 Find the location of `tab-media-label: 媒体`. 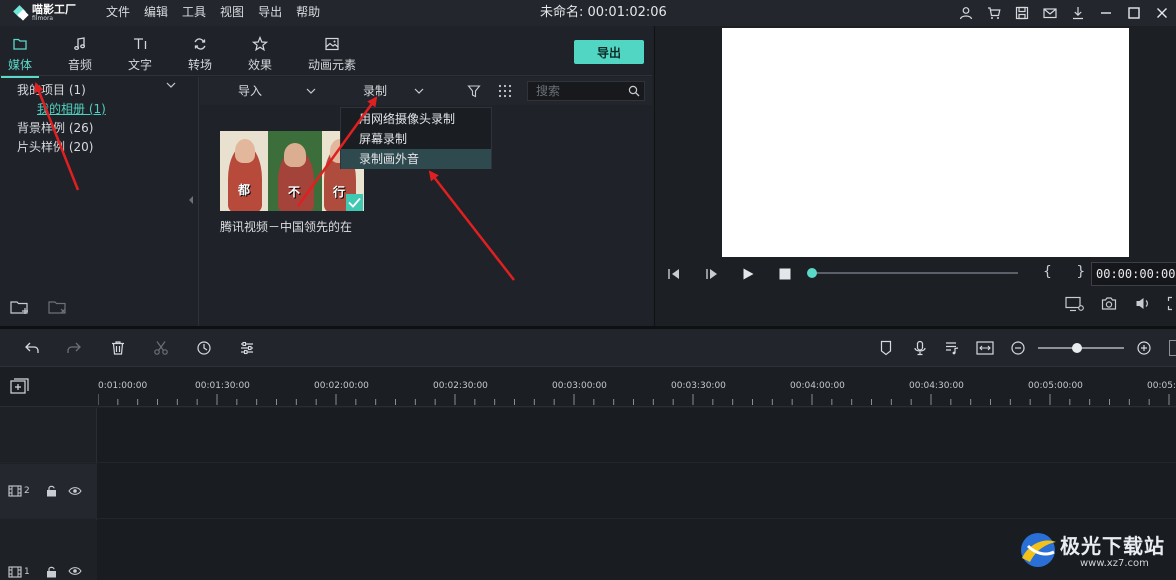

tab-media-label: 媒体 is located at coordinates (19, 65).